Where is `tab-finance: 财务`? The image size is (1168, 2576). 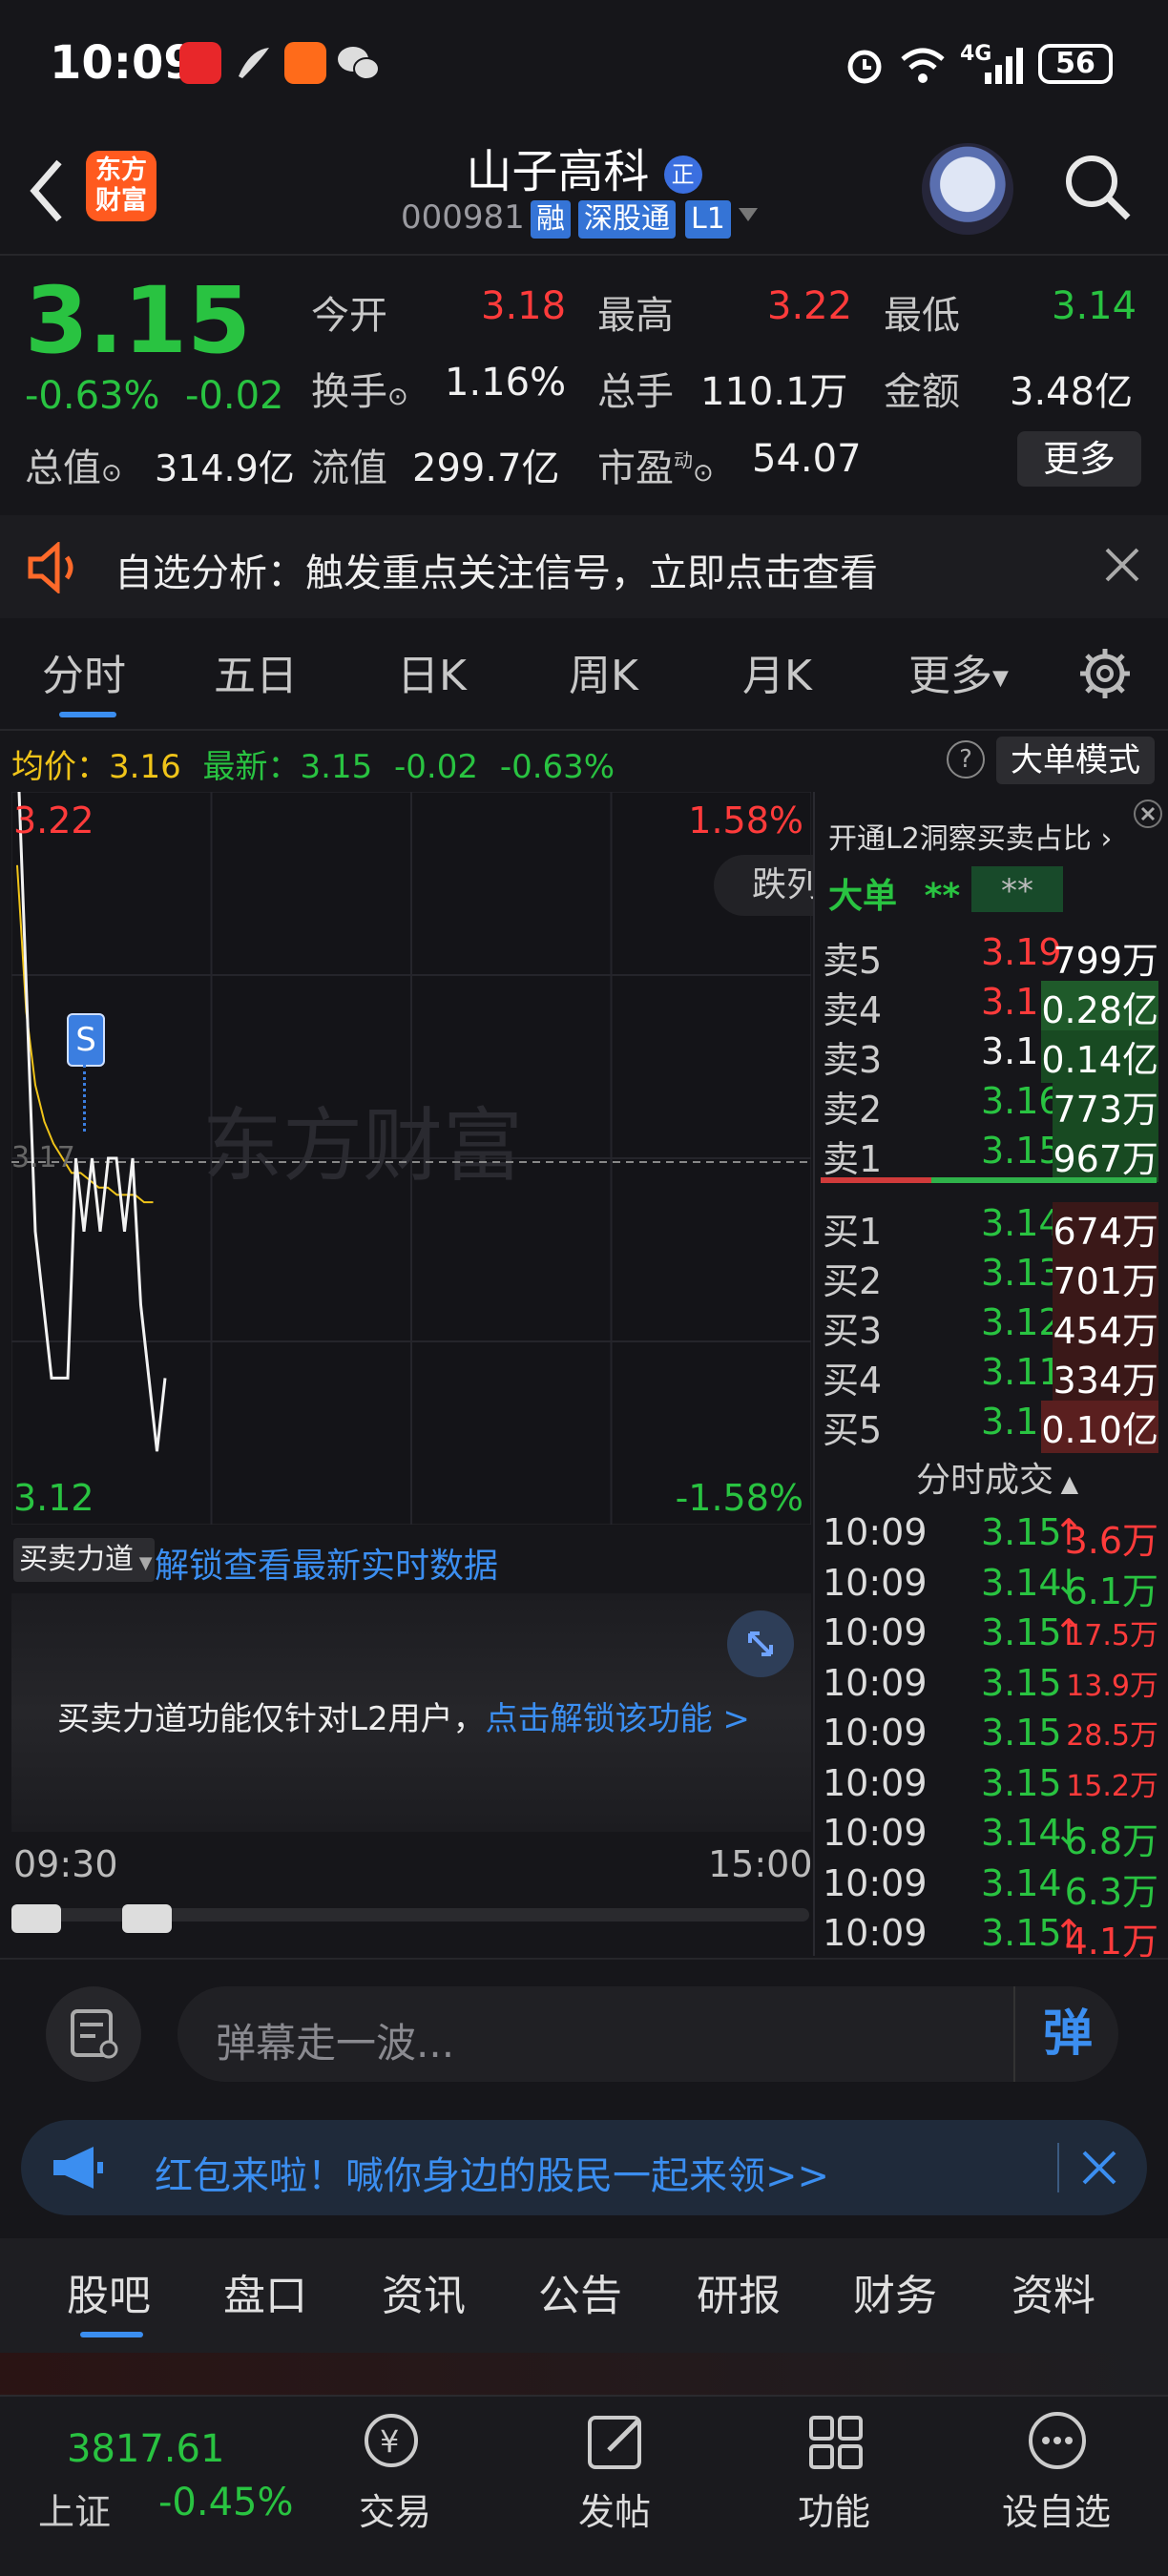
tab-finance: 财务 is located at coordinates (895, 2291).